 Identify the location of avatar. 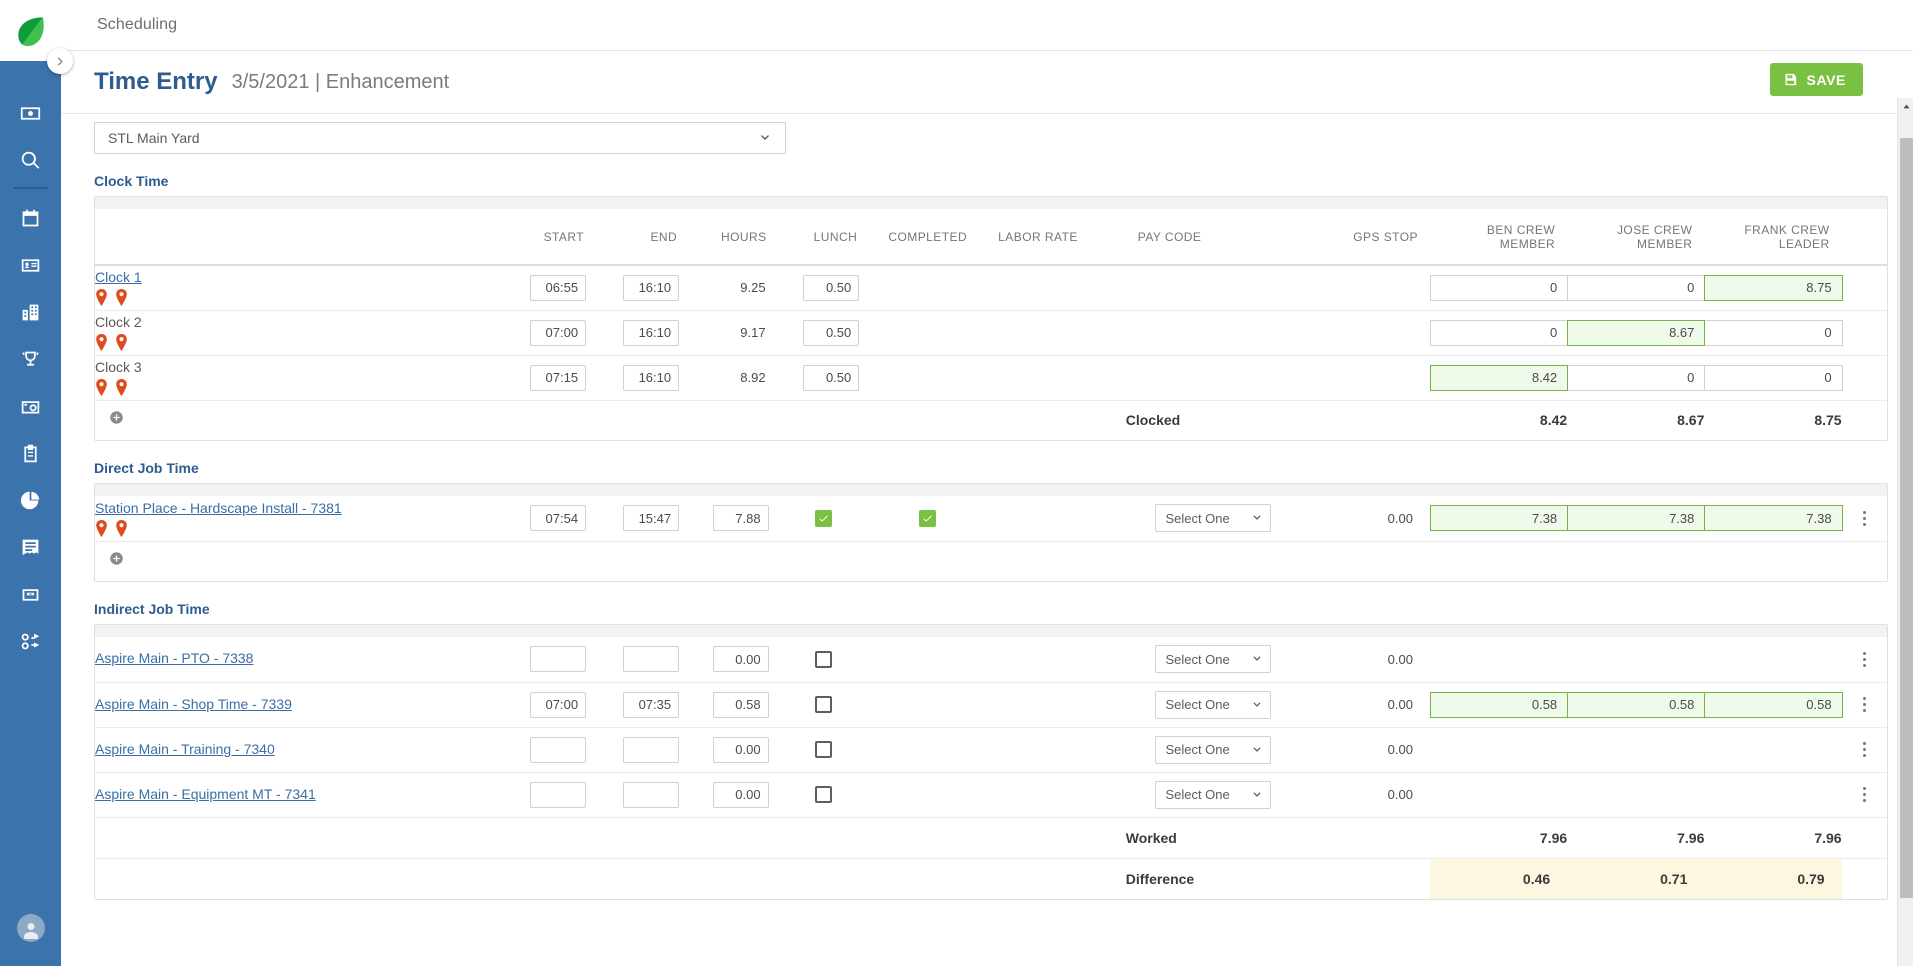
(30, 928).